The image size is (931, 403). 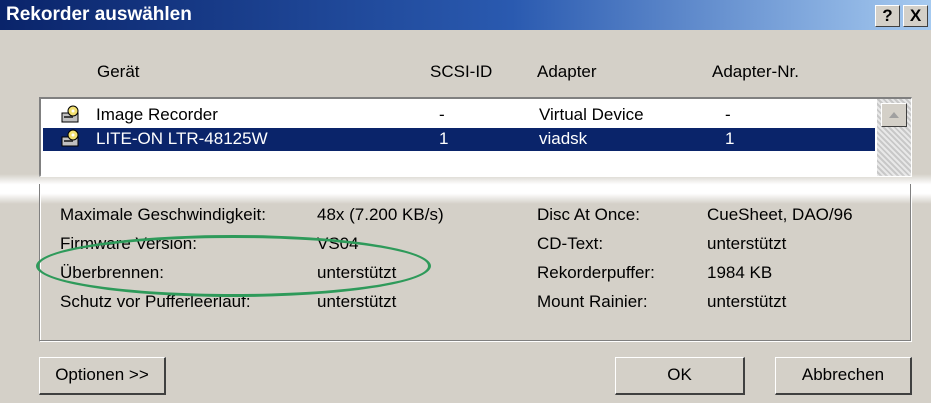 What do you see at coordinates (99, 14) in the screenshot?
I see `window-title: Rekorder auswählen` at bounding box center [99, 14].